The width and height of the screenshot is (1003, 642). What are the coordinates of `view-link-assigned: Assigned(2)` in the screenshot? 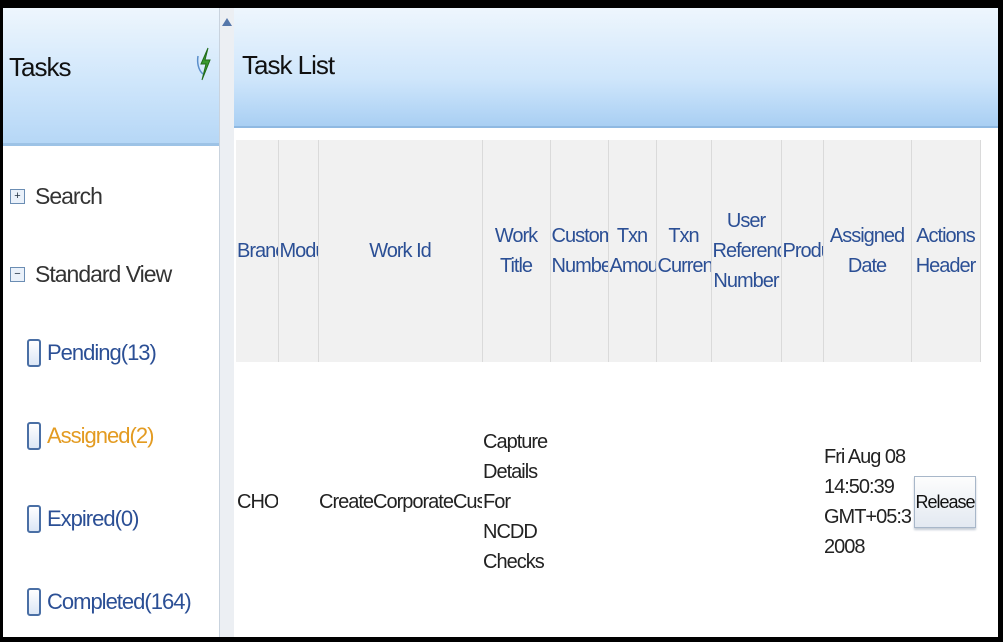 It's located at (100, 436).